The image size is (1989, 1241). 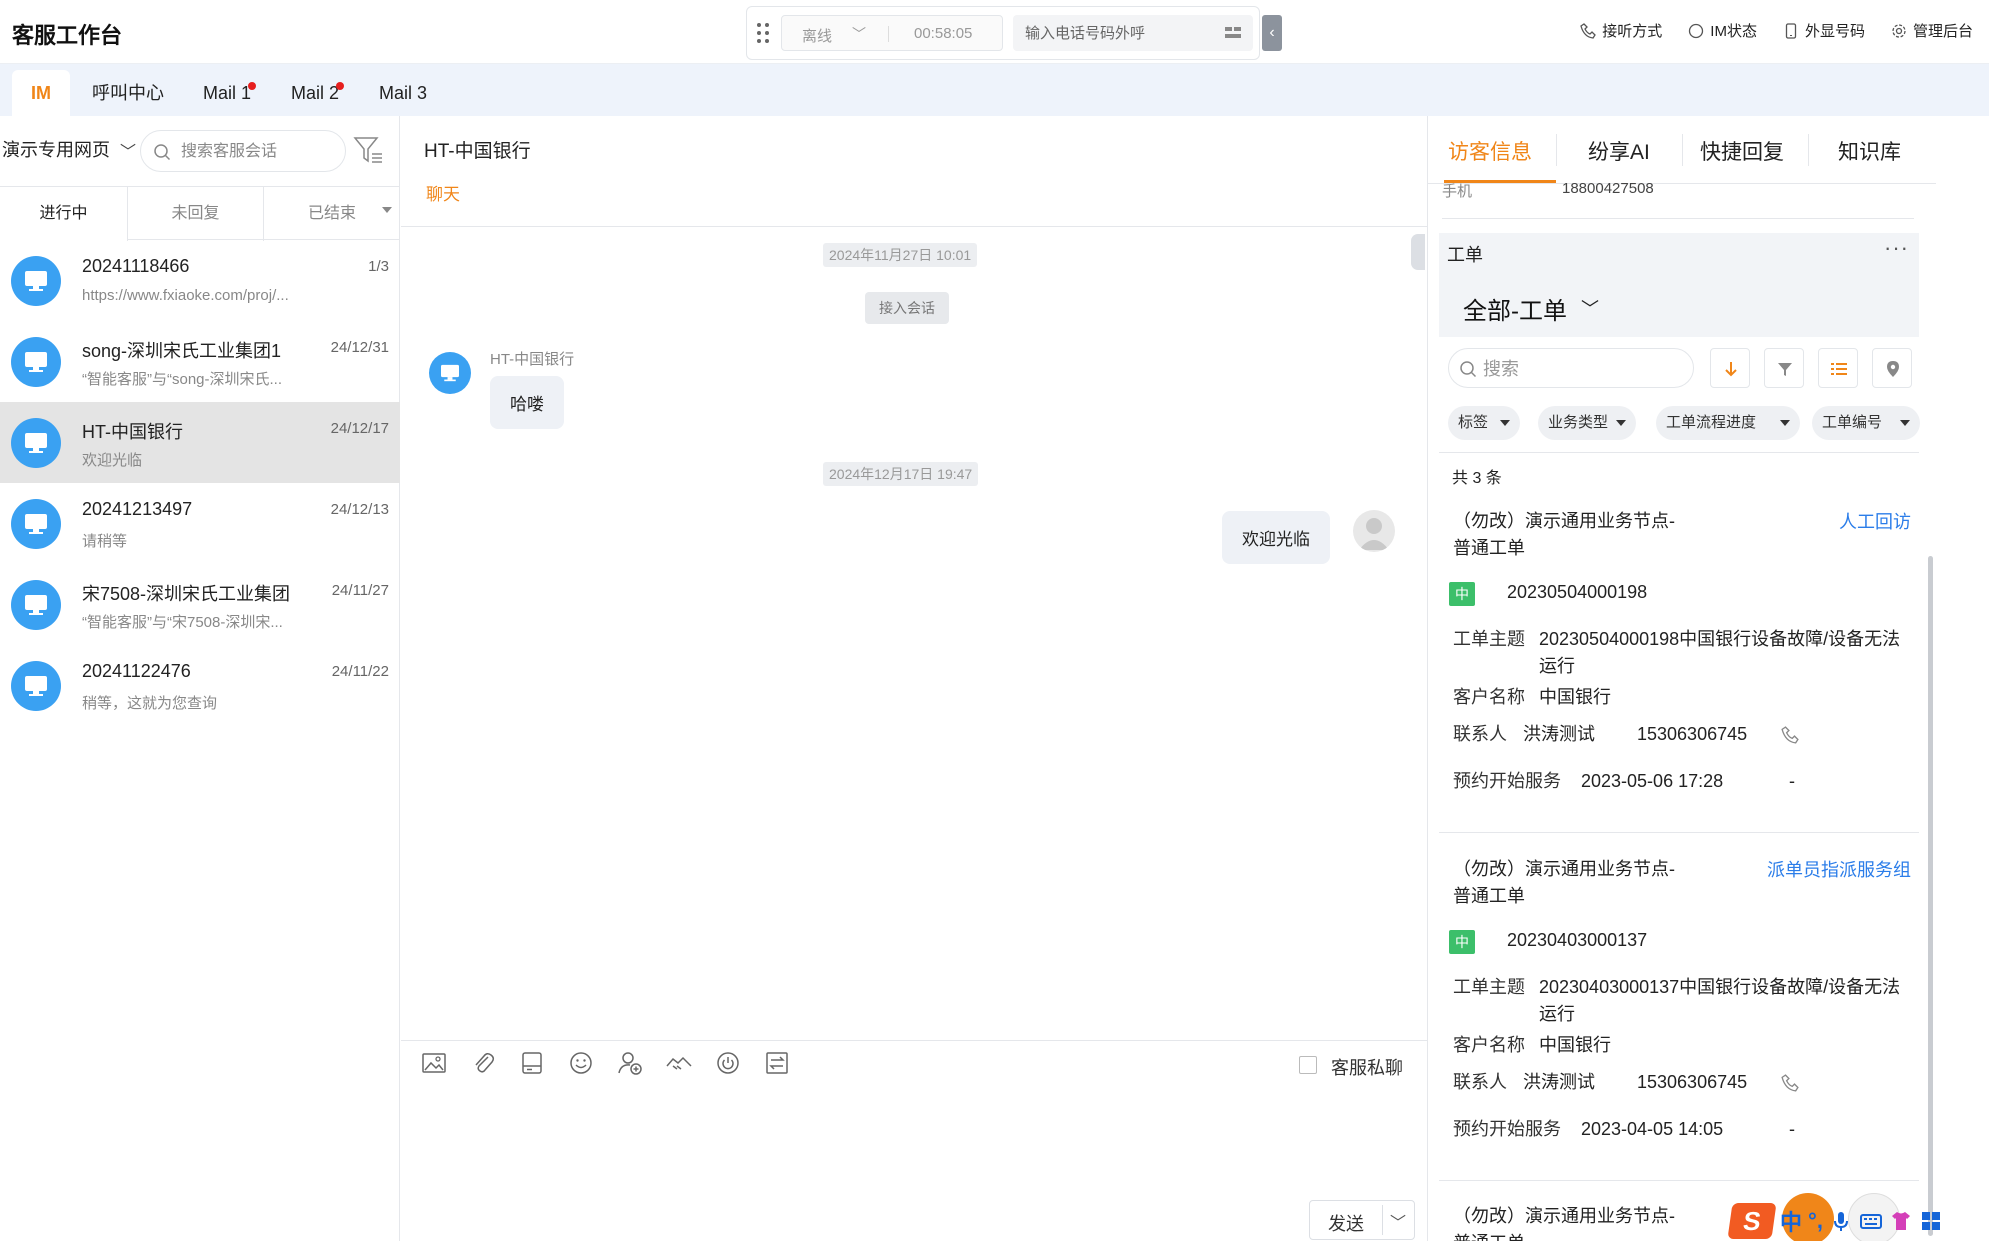 What do you see at coordinates (1728, 423) in the screenshot?
I see `filter-progress: 工单流程进度` at bounding box center [1728, 423].